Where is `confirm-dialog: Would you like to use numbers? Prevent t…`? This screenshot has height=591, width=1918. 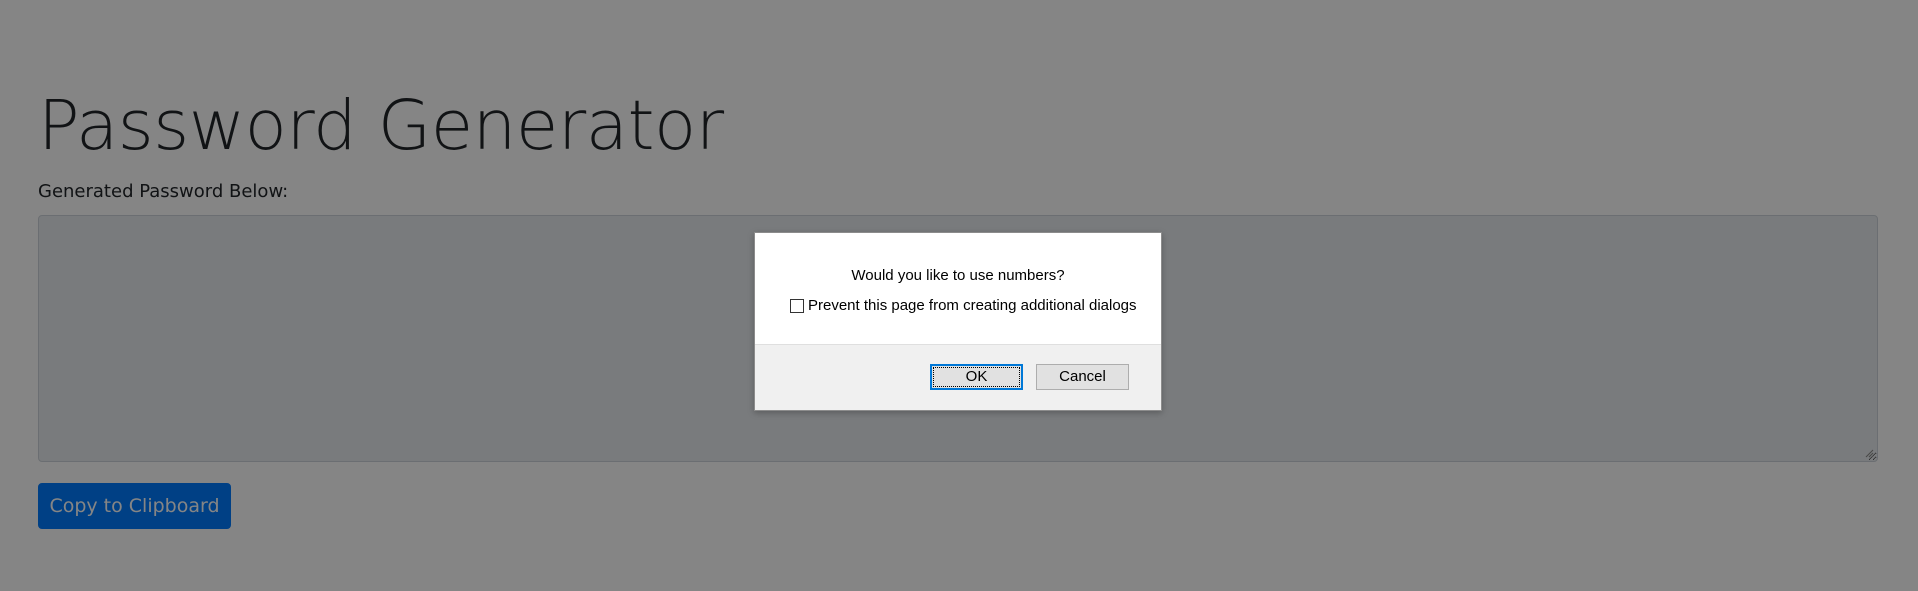 confirm-dialog: Would you like to use numbers? Prevent t… is located at coordinates (958, 321).